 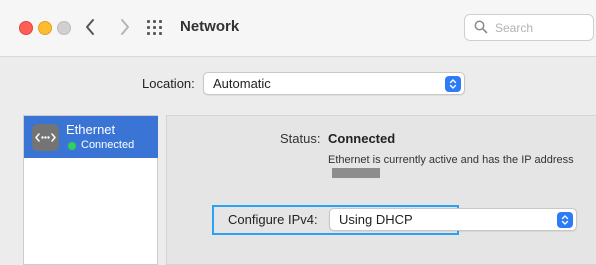 What do you see at coordinates (334, 83) in the screenshot?
I see `location-popup: Automatic` at bounding box center [334, 83].